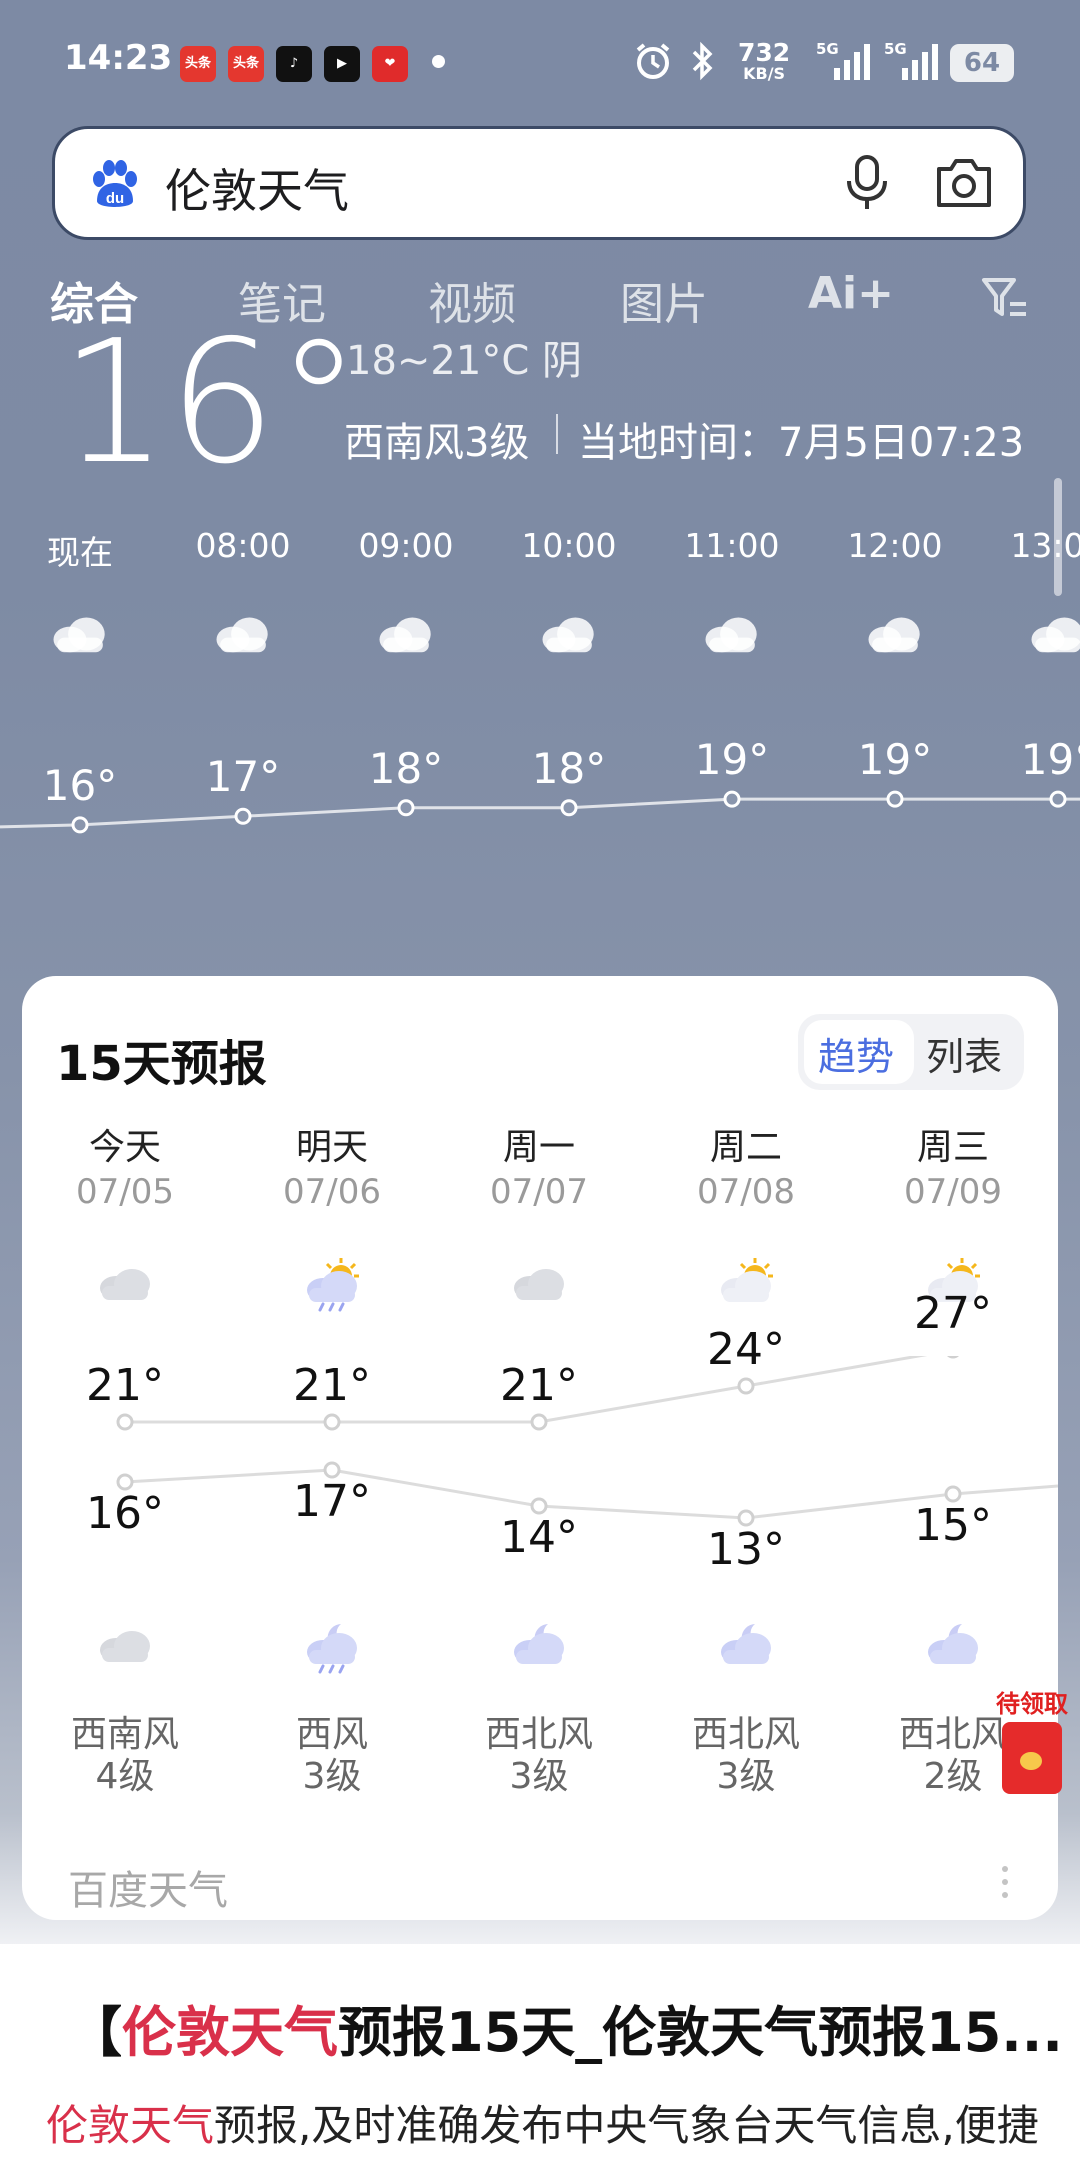 The height and width of the screenshot is (2160, 1080). I want to click on moon-rain-icon, so click(332, 1649).